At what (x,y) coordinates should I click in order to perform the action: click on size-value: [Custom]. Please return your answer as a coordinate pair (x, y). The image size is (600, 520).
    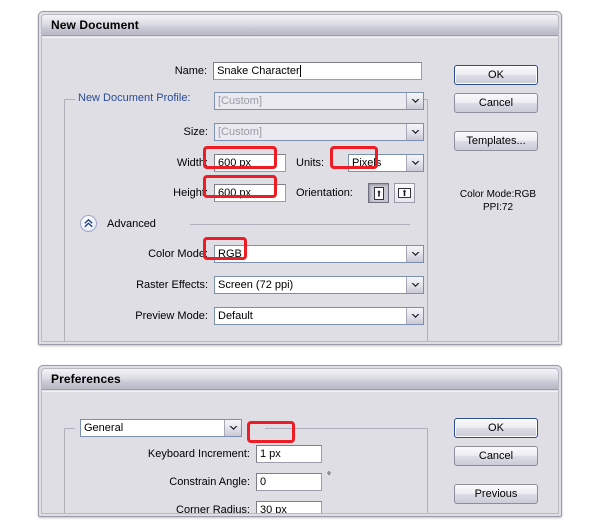
    Looking at the image, I should click on (310, 132).